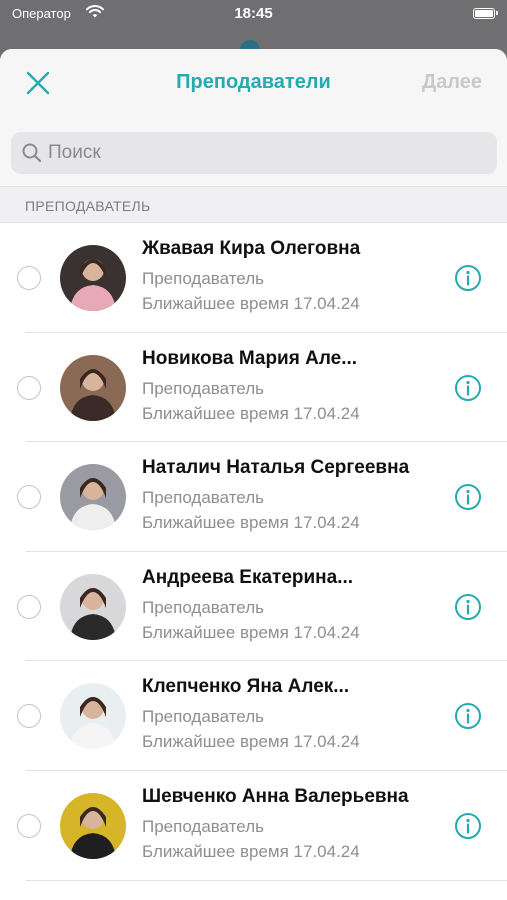 The height and width of the screenshot is (900, 507). Describe the element at coordinates (276, 468) in the screenshot. I see `teacher-name: Наталич Наталья Сергеевна` at that location.